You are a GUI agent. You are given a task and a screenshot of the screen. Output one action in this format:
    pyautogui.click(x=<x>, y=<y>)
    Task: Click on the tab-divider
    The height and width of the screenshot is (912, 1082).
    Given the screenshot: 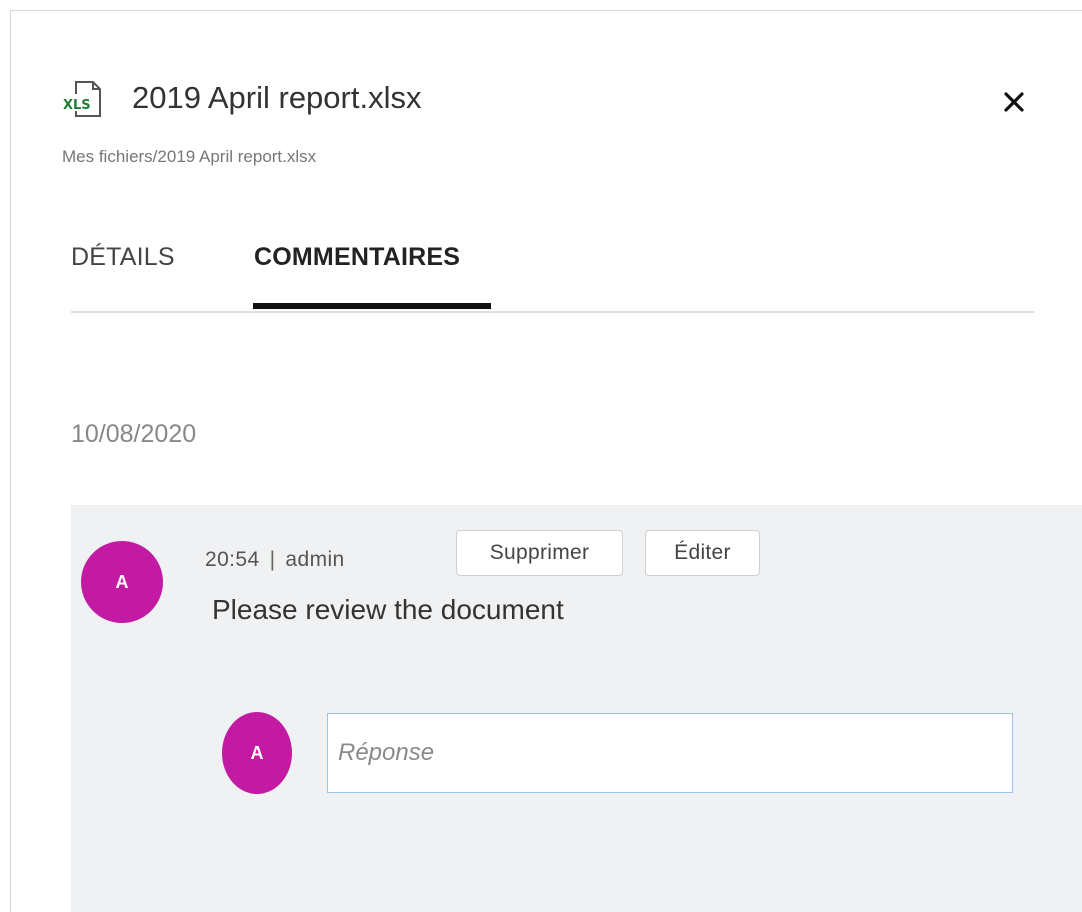 What is the action you would take?
    pyautogui.click(x=552, y=312)
    